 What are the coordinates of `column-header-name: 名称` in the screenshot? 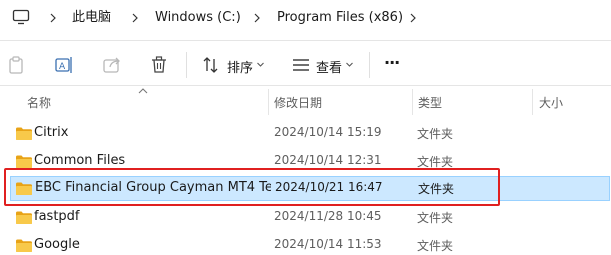 It's located at (39, 102).